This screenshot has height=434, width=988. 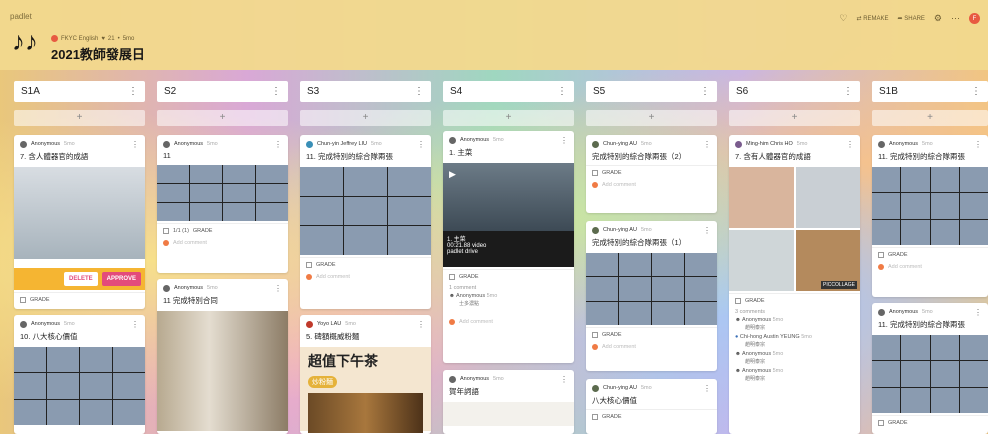 I want to click on post-card: Chun-ying AU 5mo ⋮ 八大核心價值 GRADE, so click(x=651, y=406).